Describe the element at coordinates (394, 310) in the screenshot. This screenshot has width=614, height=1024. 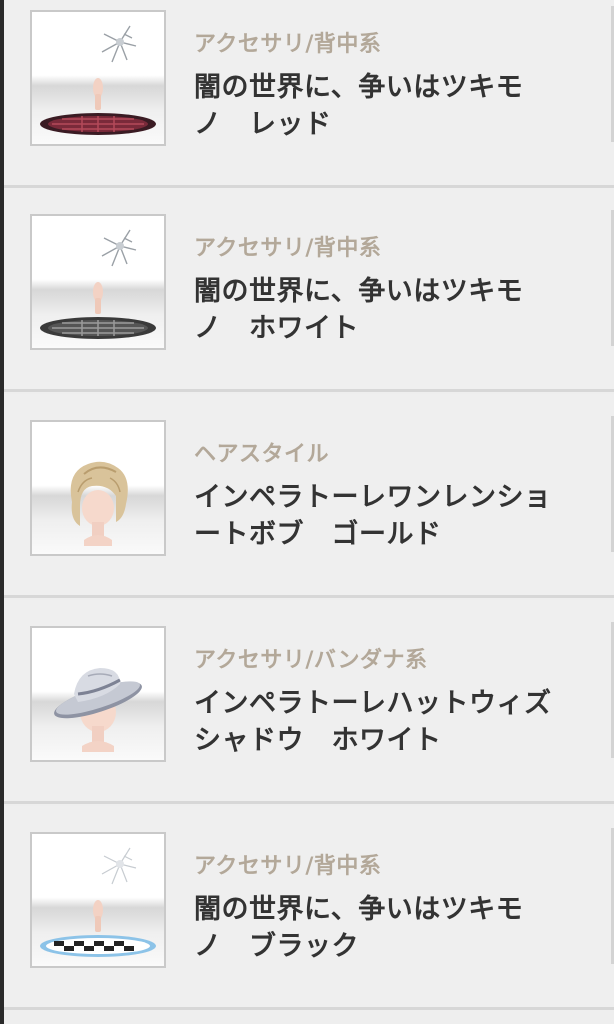
I see `item-name: 闇の世界に、争いはツキモ ノ ホワイト` at that location.